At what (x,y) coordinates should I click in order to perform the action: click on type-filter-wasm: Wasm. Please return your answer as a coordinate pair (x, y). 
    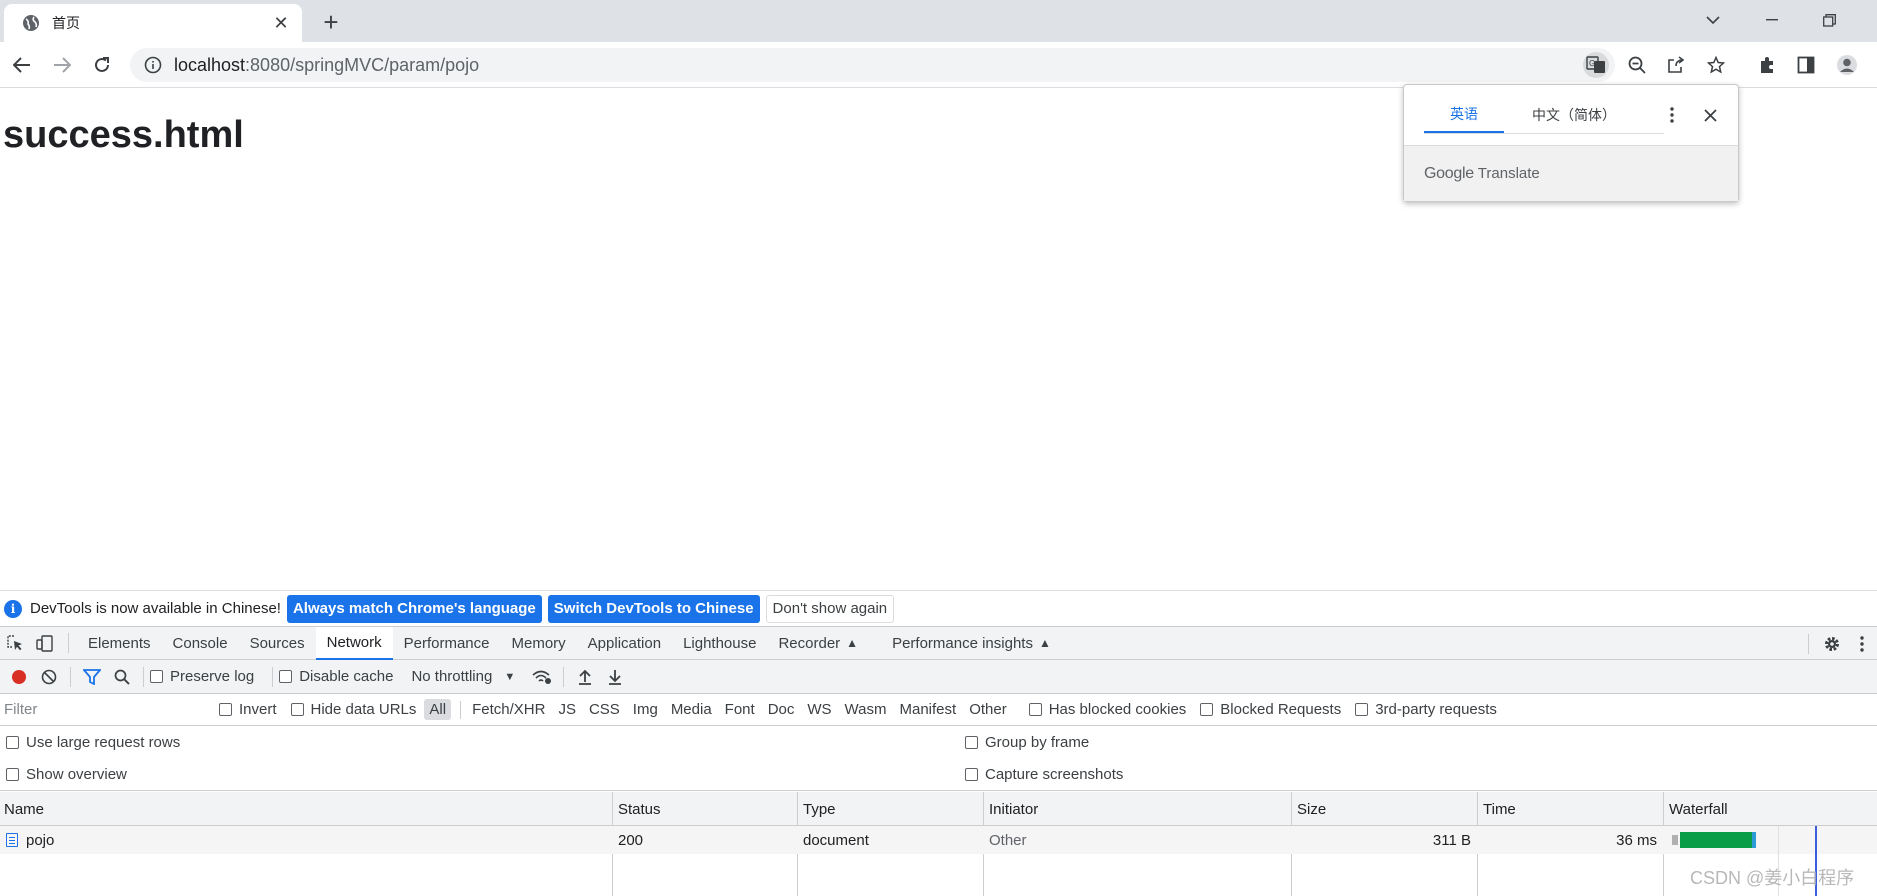
    Looking at the image, I should click on (866, 709).